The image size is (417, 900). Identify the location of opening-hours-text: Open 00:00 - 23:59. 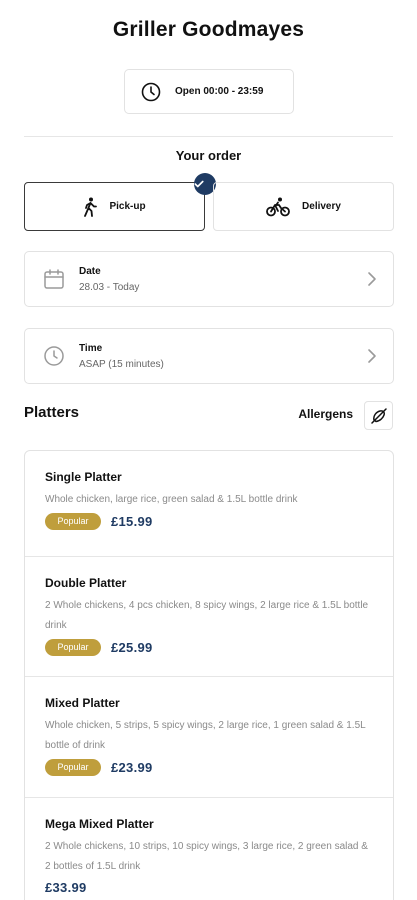
(219, 91).